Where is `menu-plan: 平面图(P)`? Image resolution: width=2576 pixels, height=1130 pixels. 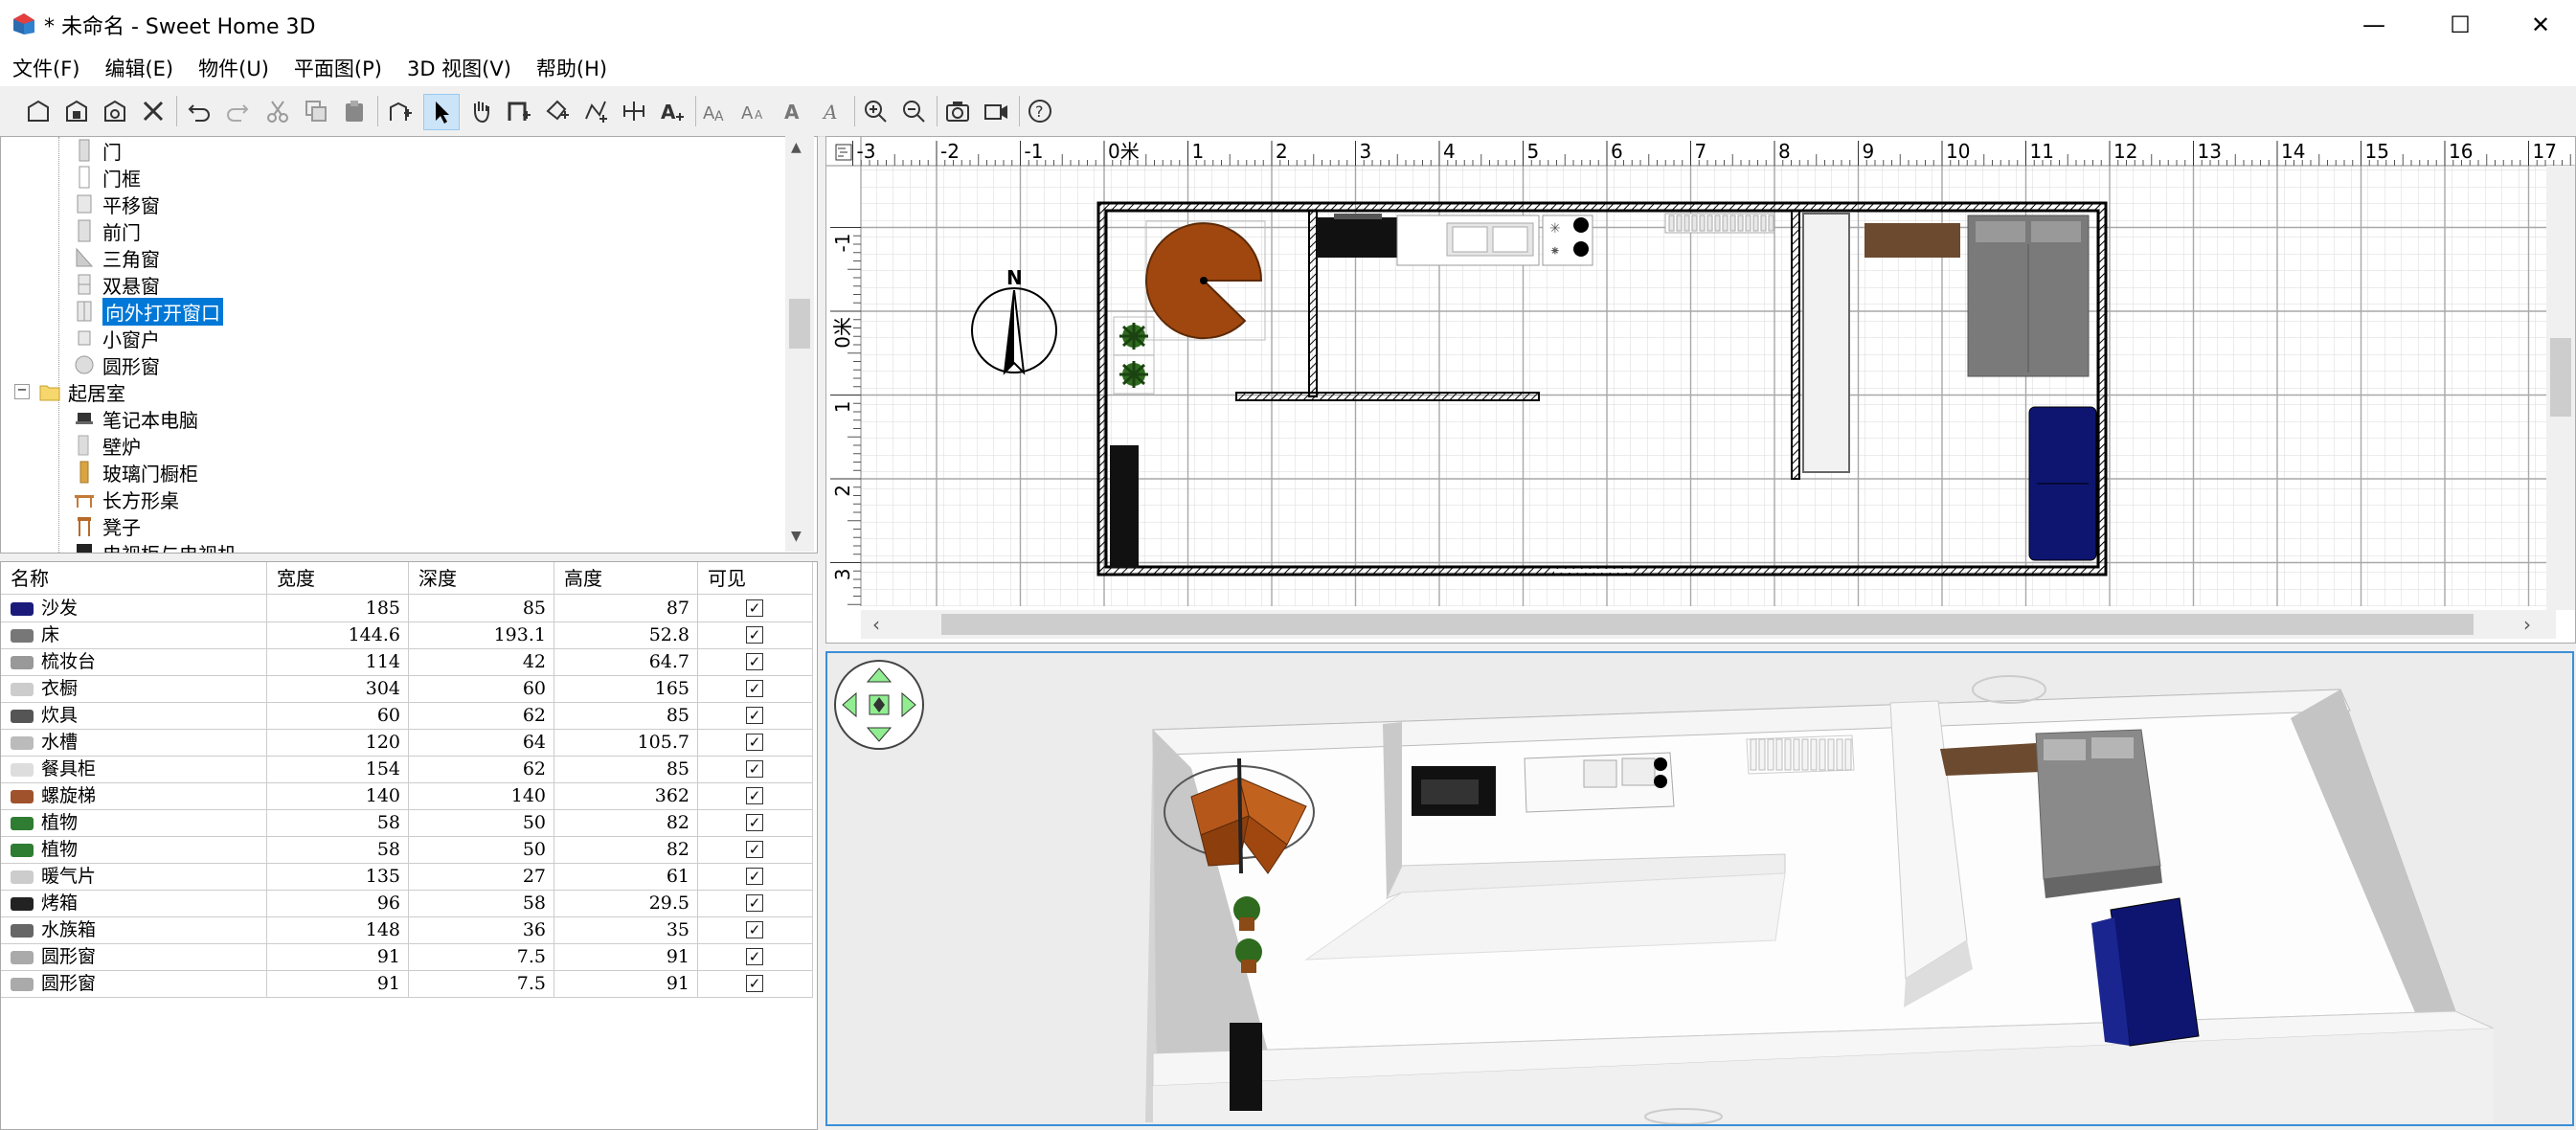
menu-plan: 平面图(P) is located at coordinates (338, 68).